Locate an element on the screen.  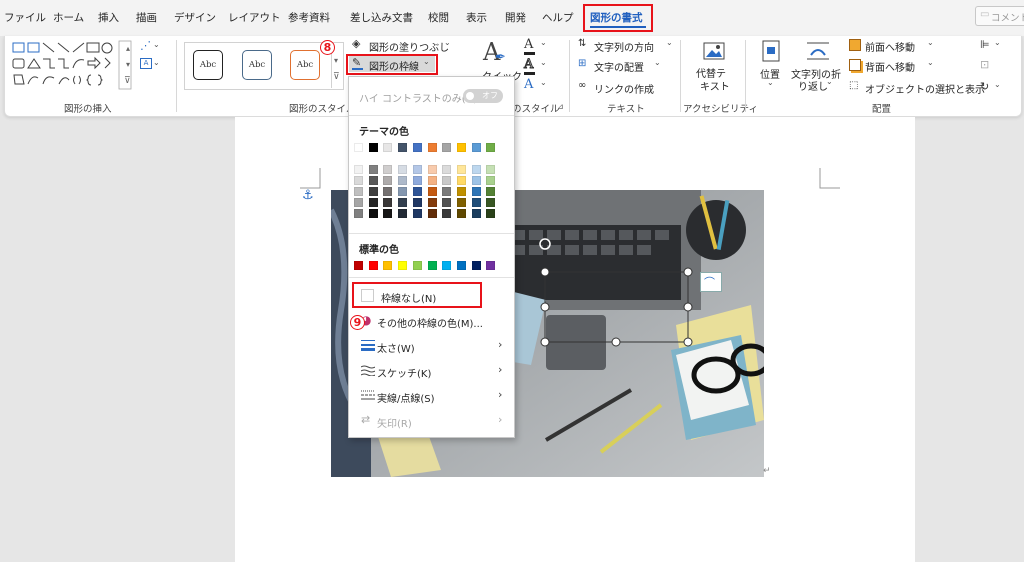
tab-mailings: 差し込み文書 is located at coordinates (381, 17).